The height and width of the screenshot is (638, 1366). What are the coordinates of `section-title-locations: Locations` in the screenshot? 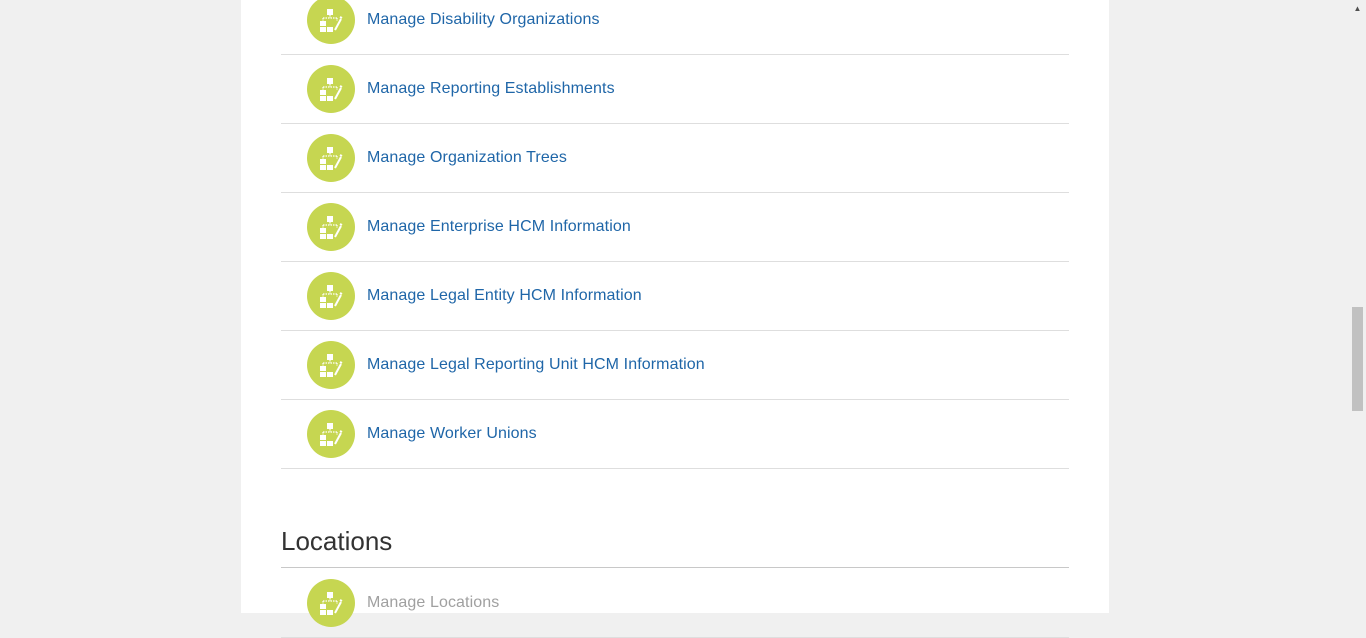 It's located at (675, 545).